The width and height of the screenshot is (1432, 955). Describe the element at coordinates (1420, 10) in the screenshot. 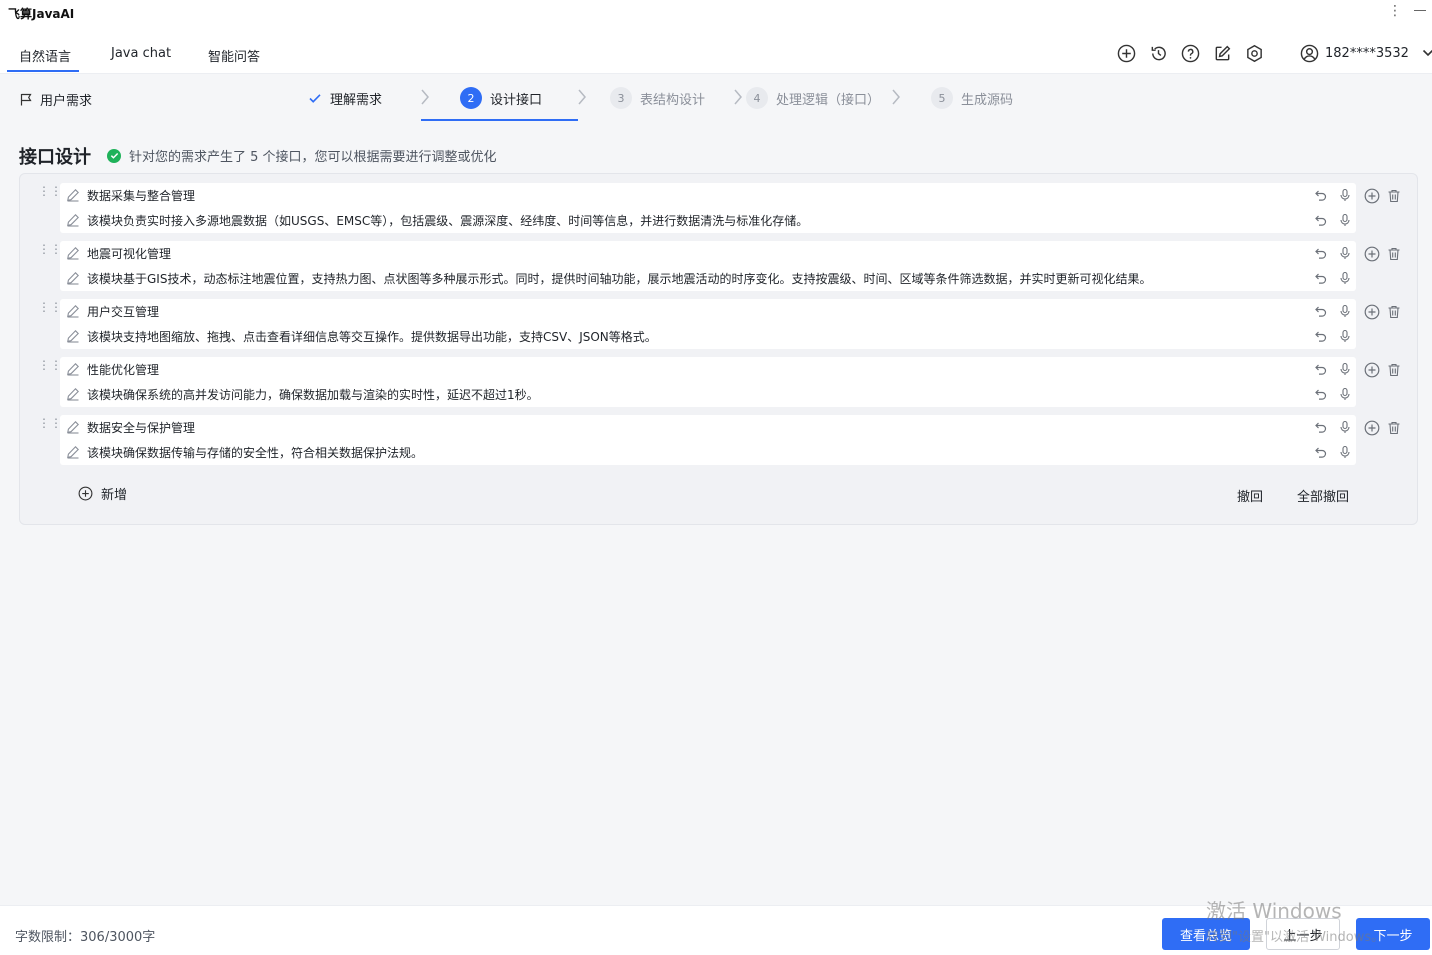

I see `window-minimize-icon` at that location.